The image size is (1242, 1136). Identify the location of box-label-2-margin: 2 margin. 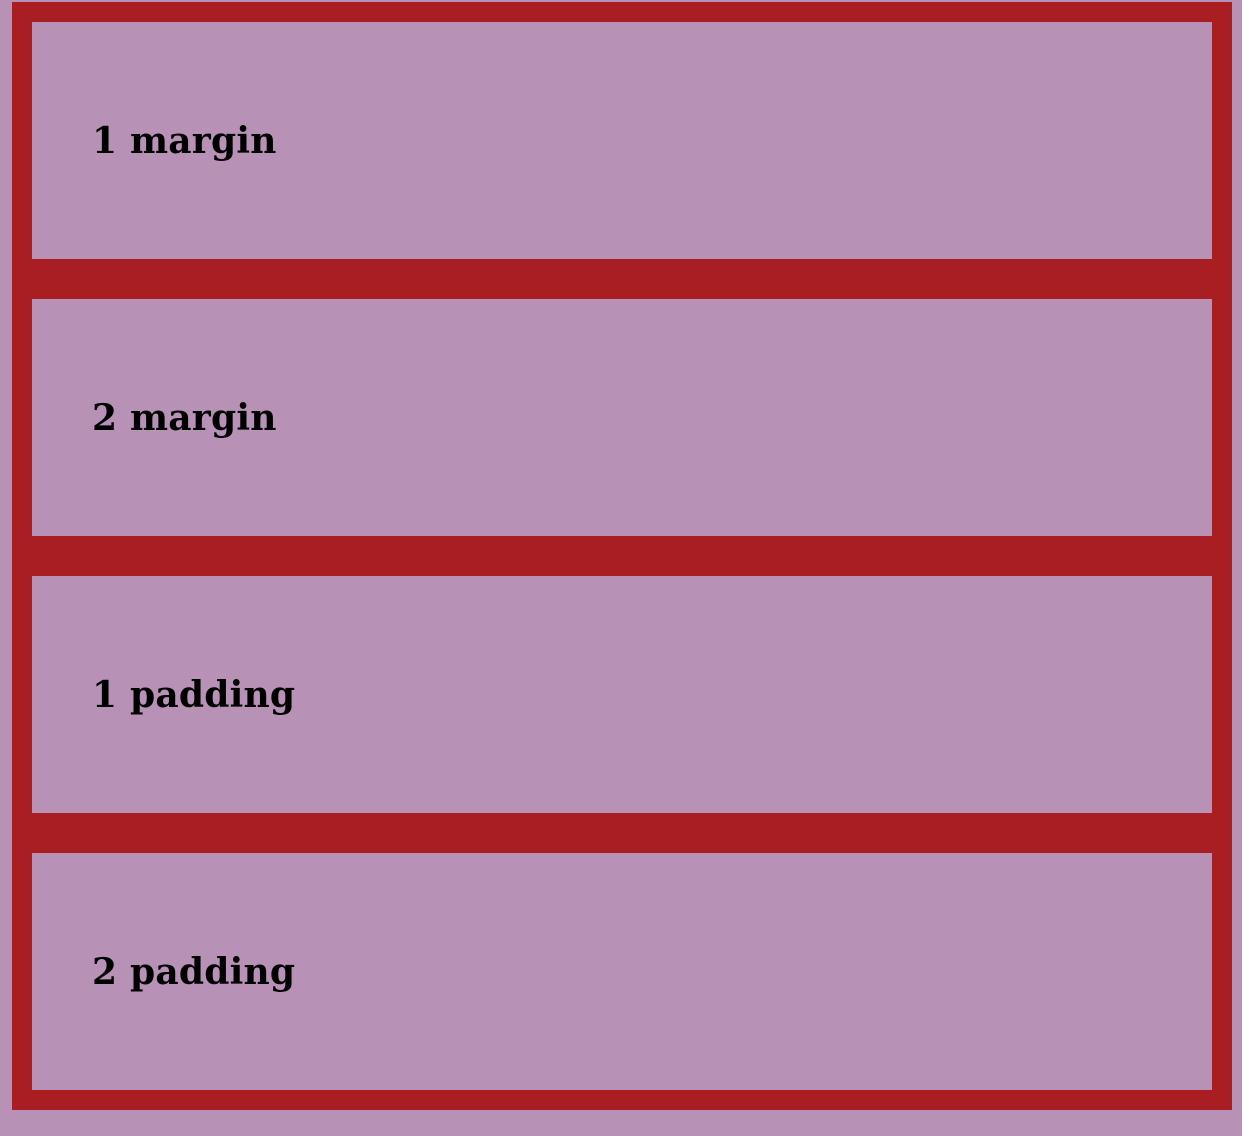
(184, 417).